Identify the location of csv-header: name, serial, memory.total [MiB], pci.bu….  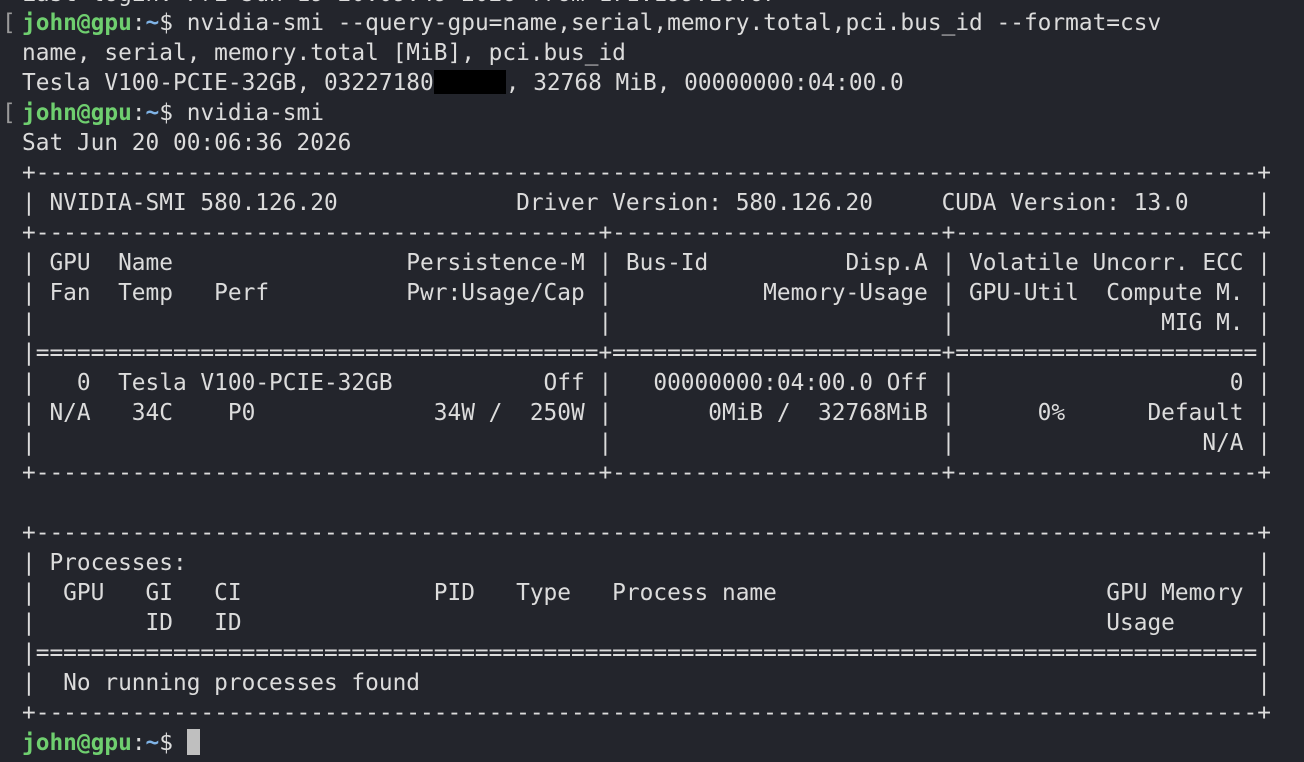
(324, 53).